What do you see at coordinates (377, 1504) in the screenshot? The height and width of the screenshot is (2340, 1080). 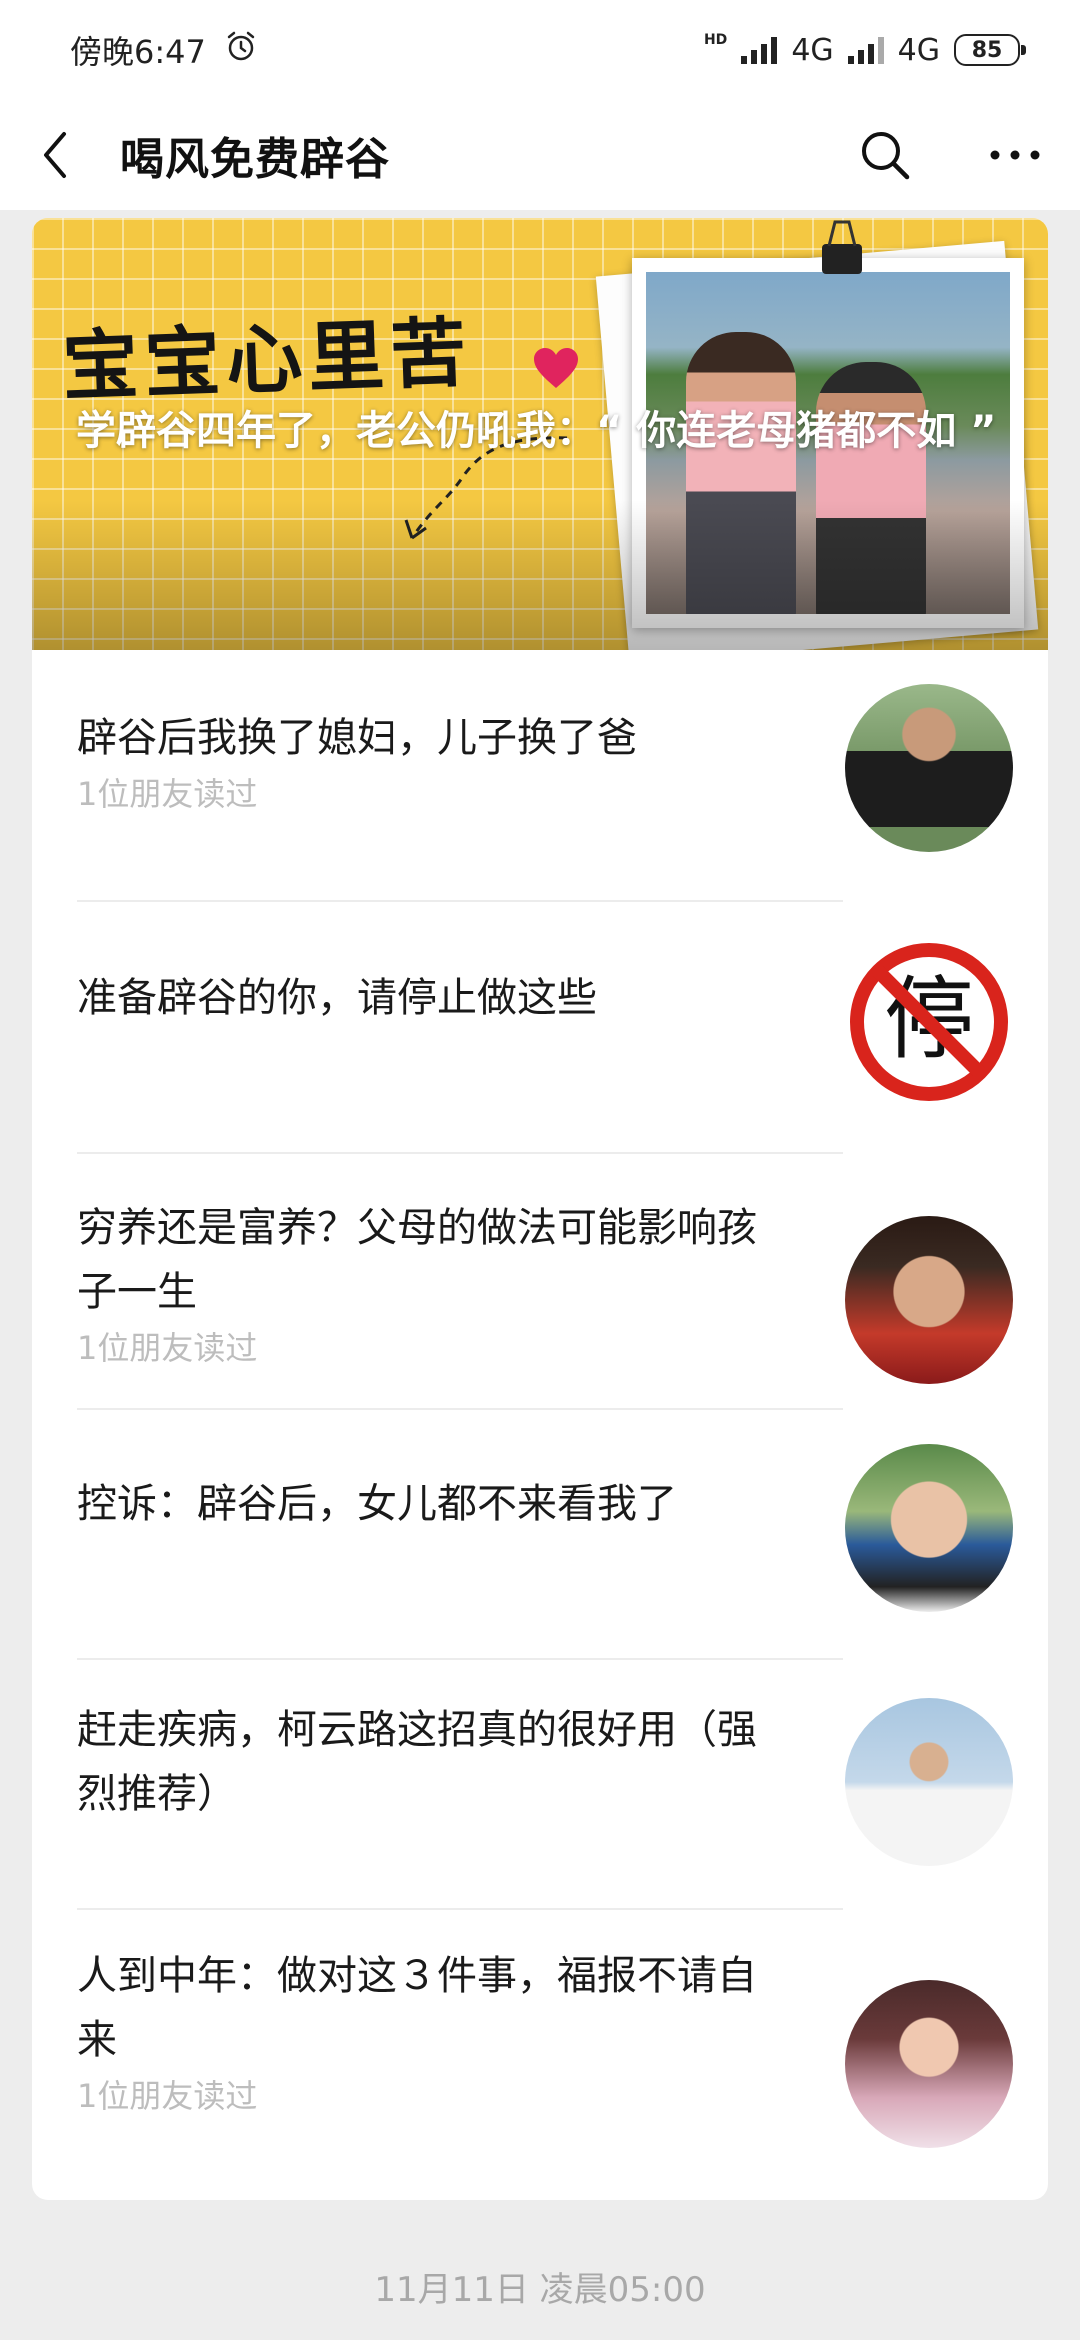 I see `article-title: 控诉：辟谷后，女儿都不来看我了` at bounding box center [377, 1504].